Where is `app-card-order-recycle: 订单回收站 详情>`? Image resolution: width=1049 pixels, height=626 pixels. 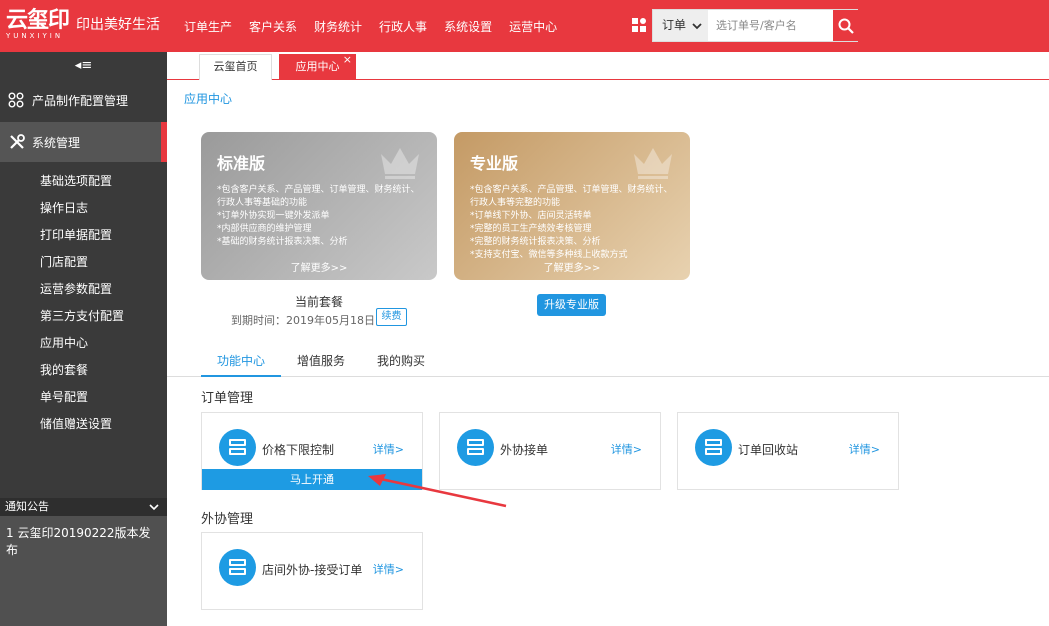
app-card-order-recycle: 订单回收站 详情> is located at coordinates (788, 451).